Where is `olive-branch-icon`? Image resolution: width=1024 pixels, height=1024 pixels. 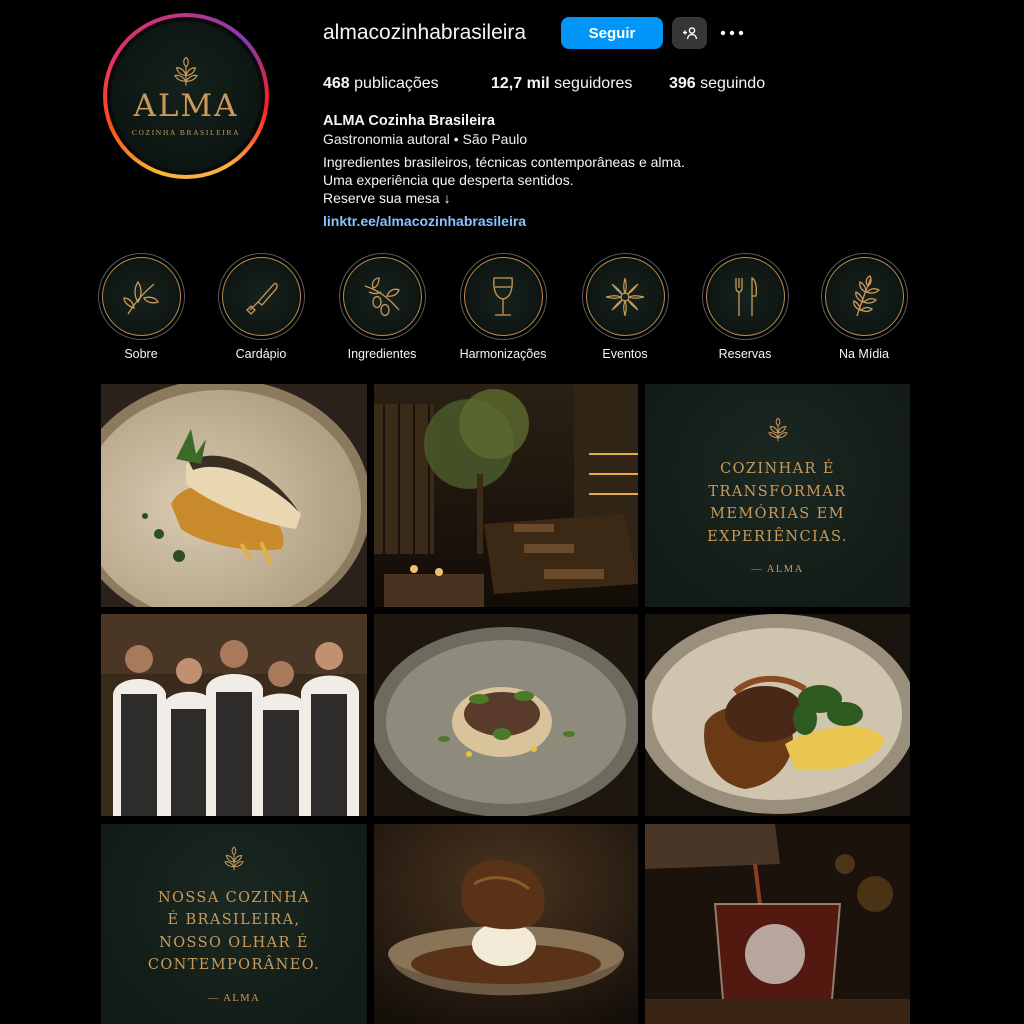
olive-branch-icon is located at coordinates (382, 296).